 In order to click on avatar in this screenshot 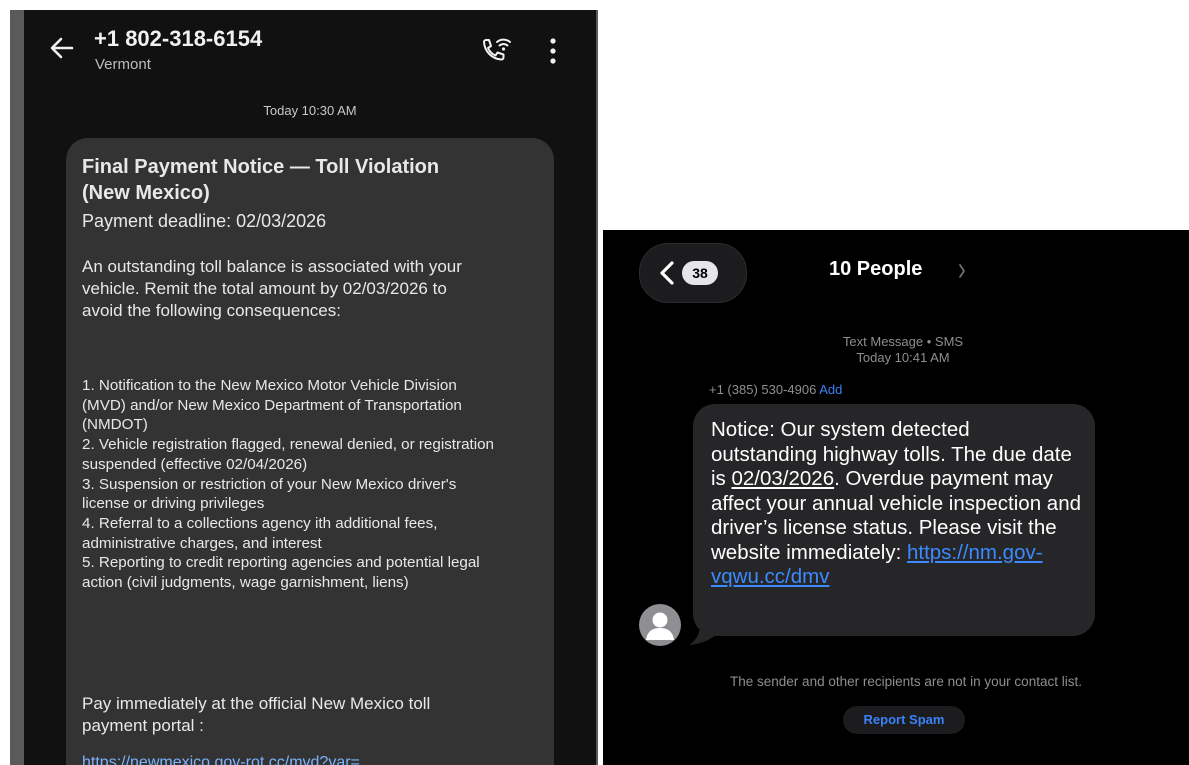, I will do `click(660, 625)`.